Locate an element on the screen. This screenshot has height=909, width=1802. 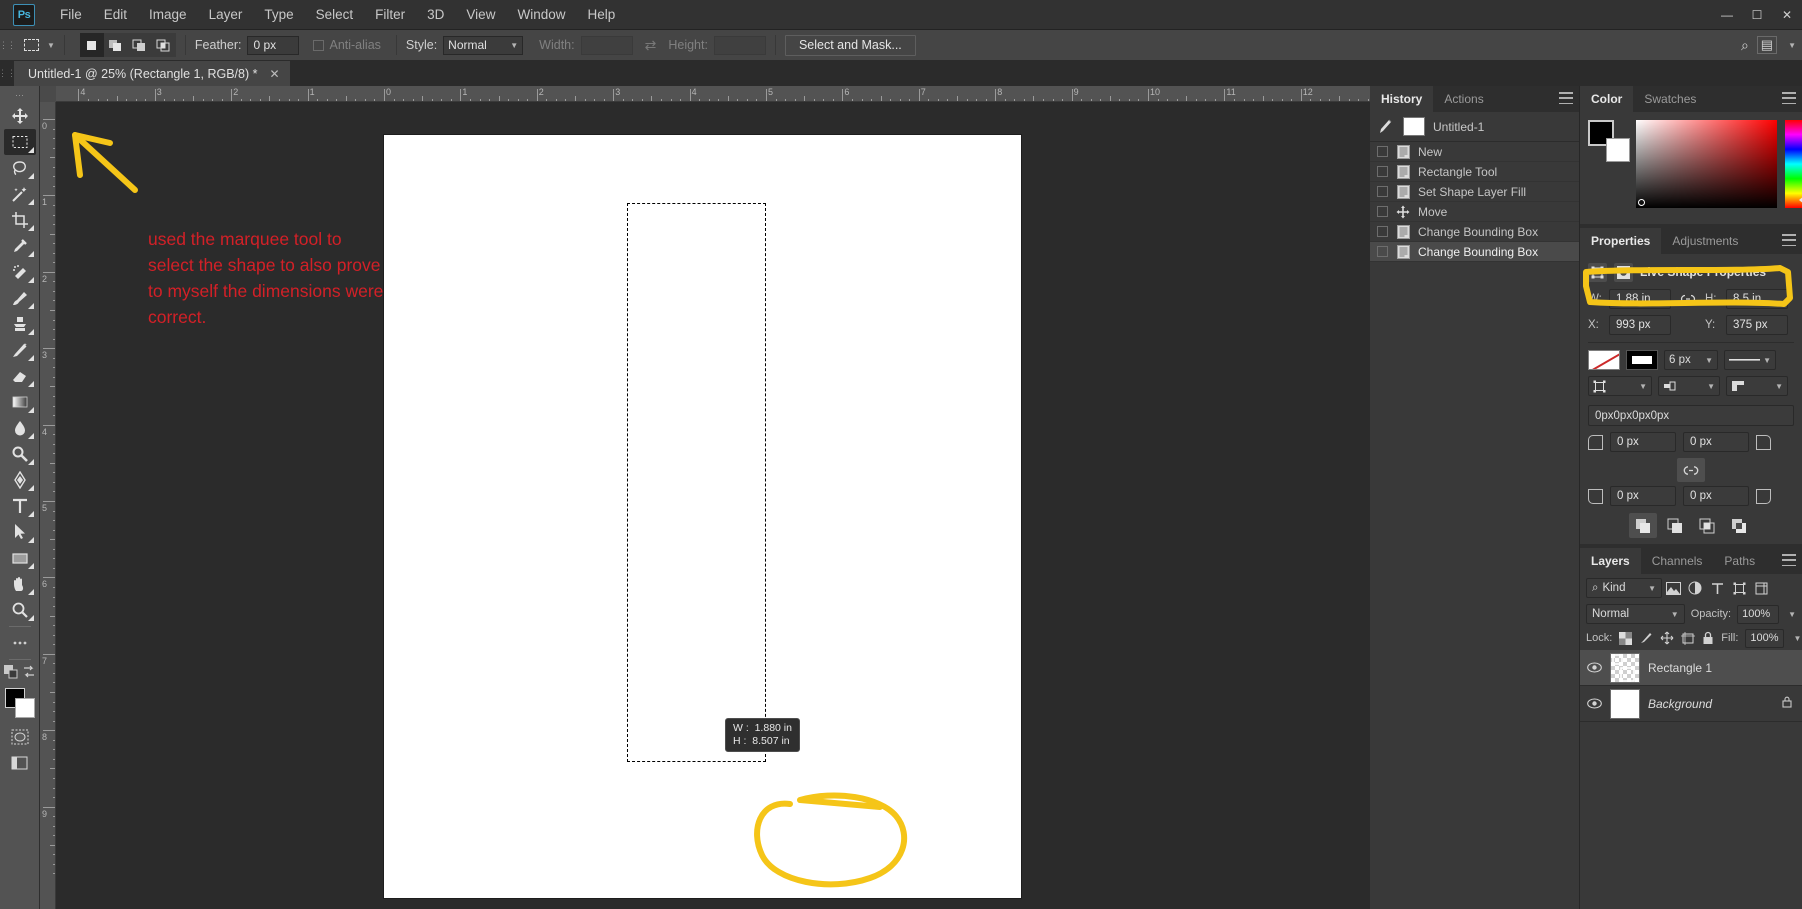
rectangle-tool is located at coordinates (20, 558).